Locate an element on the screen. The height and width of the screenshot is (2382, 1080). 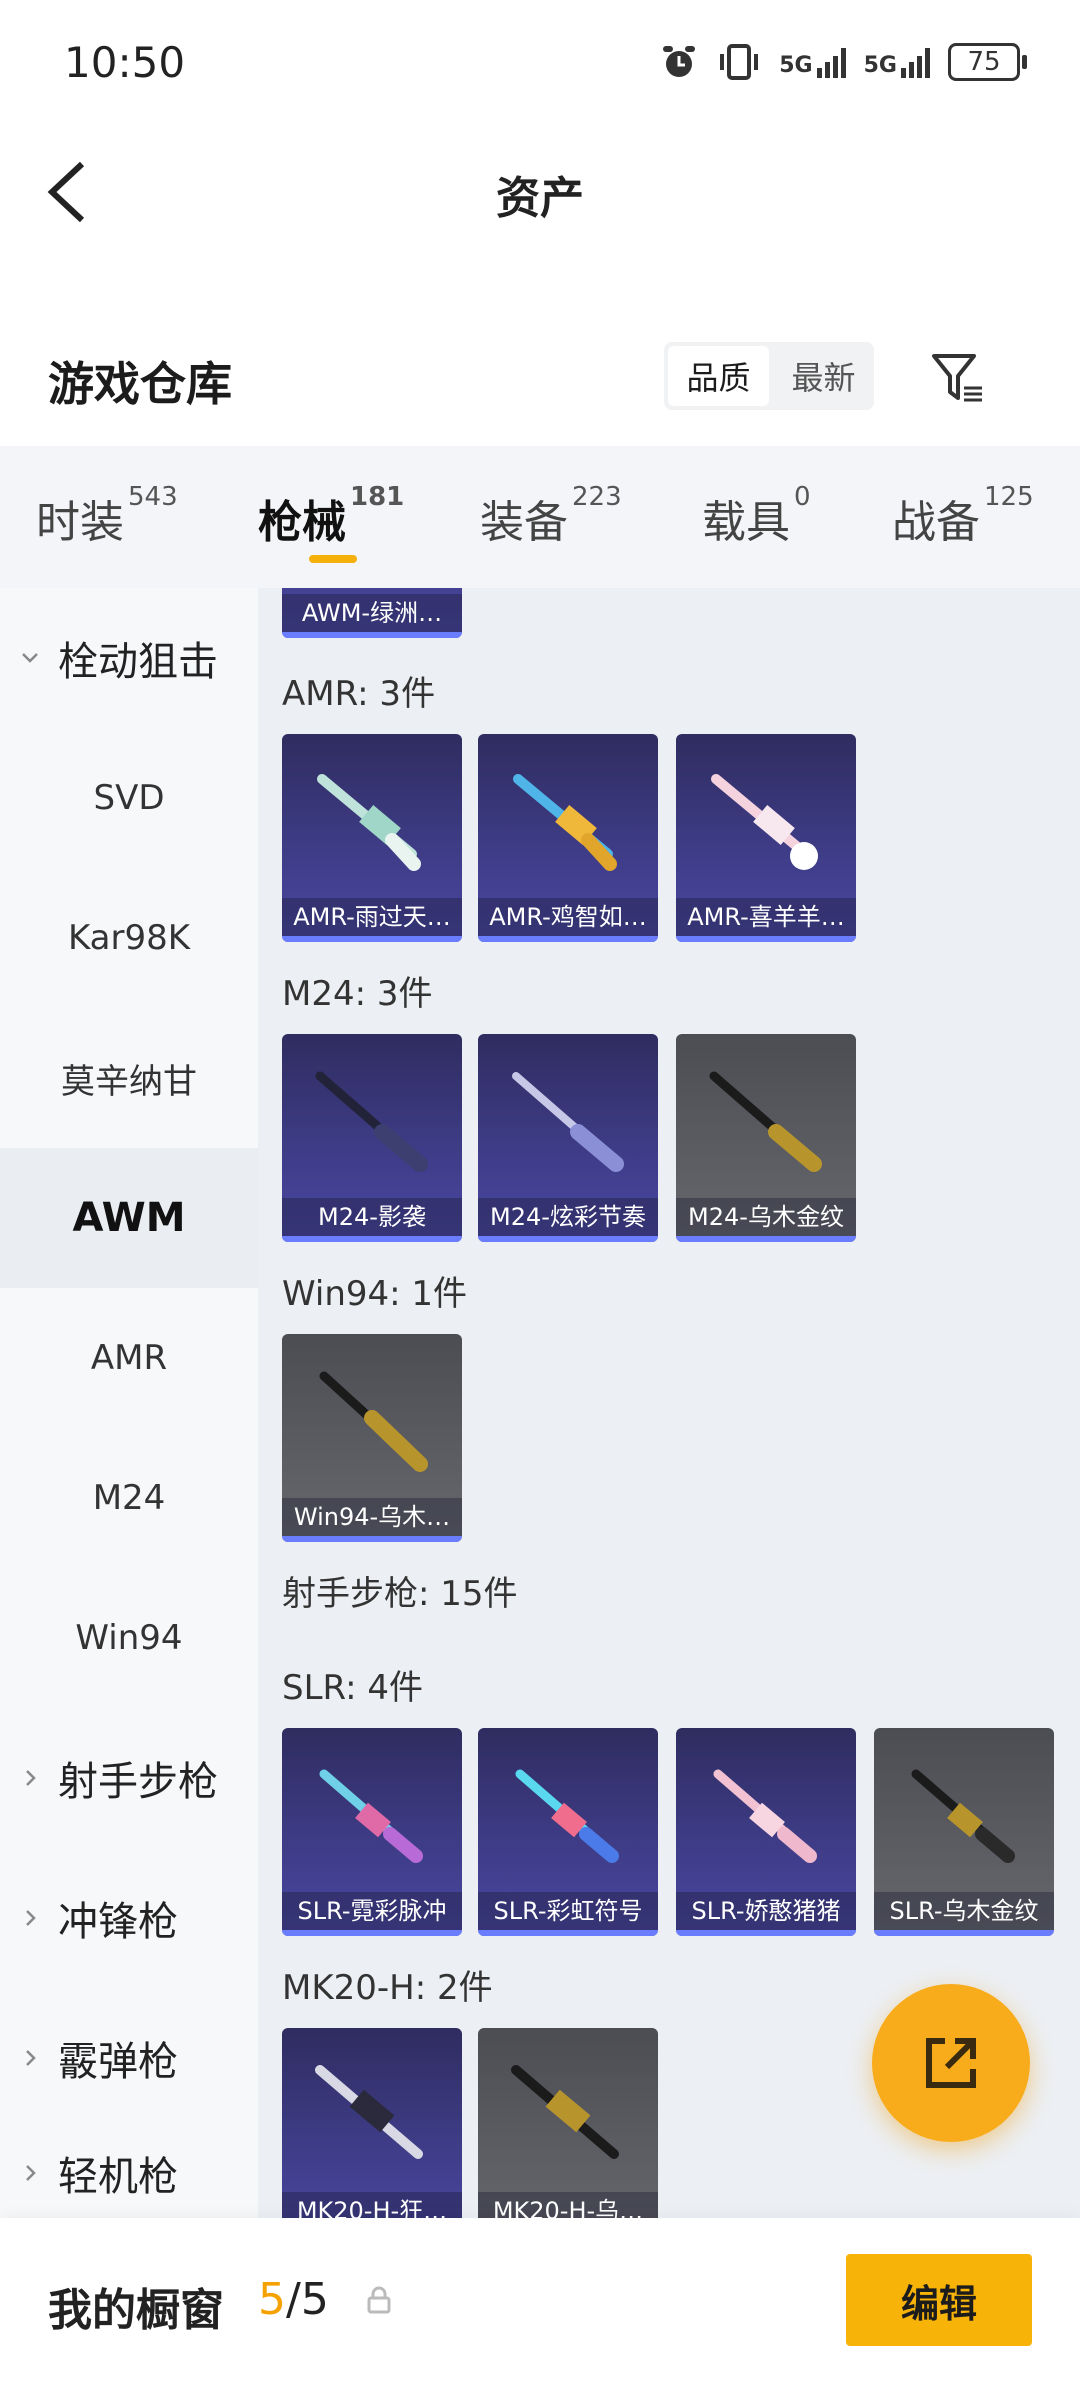
status-bar: 10:50 5G 5G 75 is located at coordinates (540, 60).